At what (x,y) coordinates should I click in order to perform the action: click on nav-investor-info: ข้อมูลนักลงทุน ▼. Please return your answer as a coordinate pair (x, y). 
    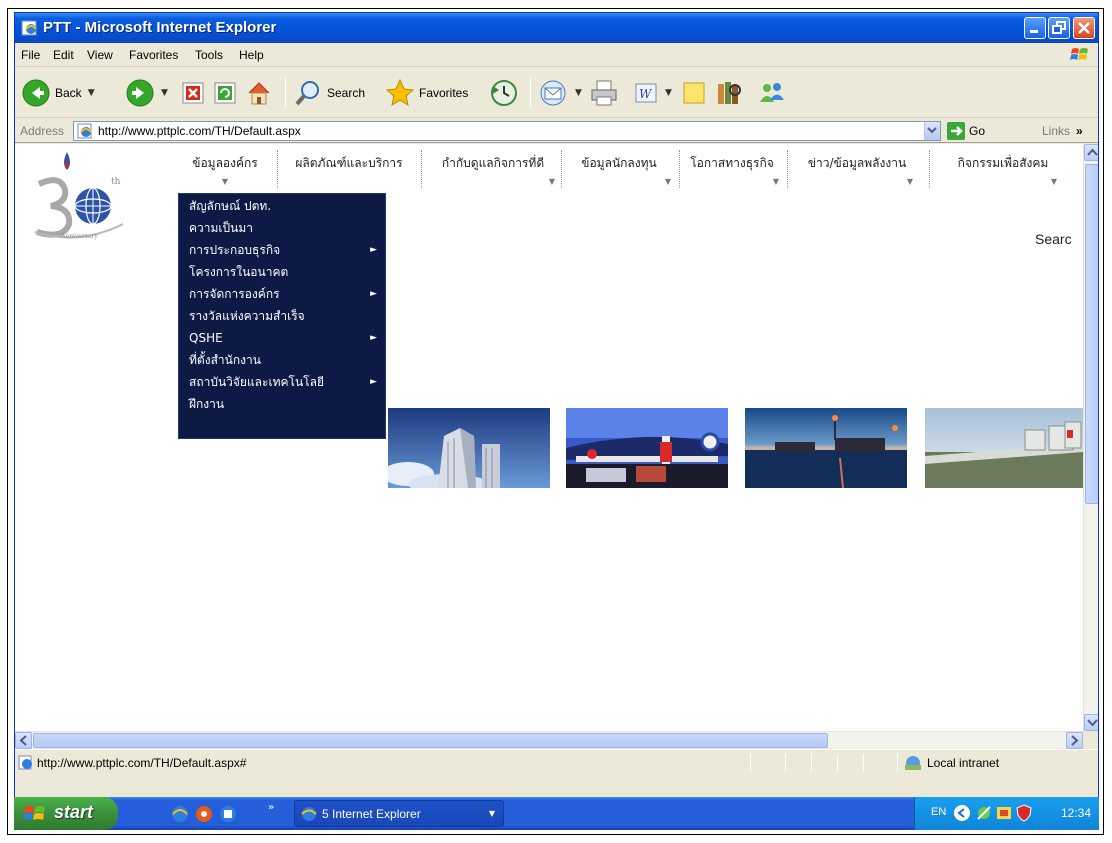
    Looking at the image, I should click on (619, 174).